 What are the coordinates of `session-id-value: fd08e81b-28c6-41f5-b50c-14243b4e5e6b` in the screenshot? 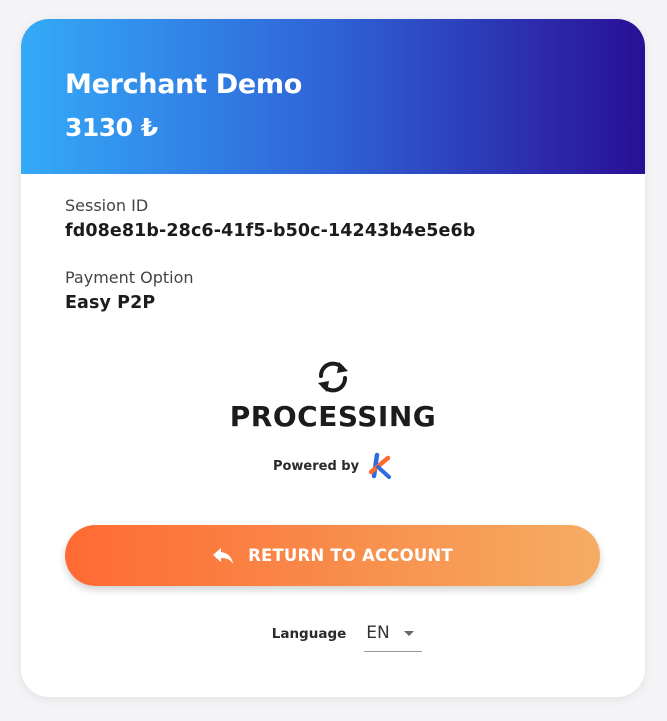 It's located at (270, 231).